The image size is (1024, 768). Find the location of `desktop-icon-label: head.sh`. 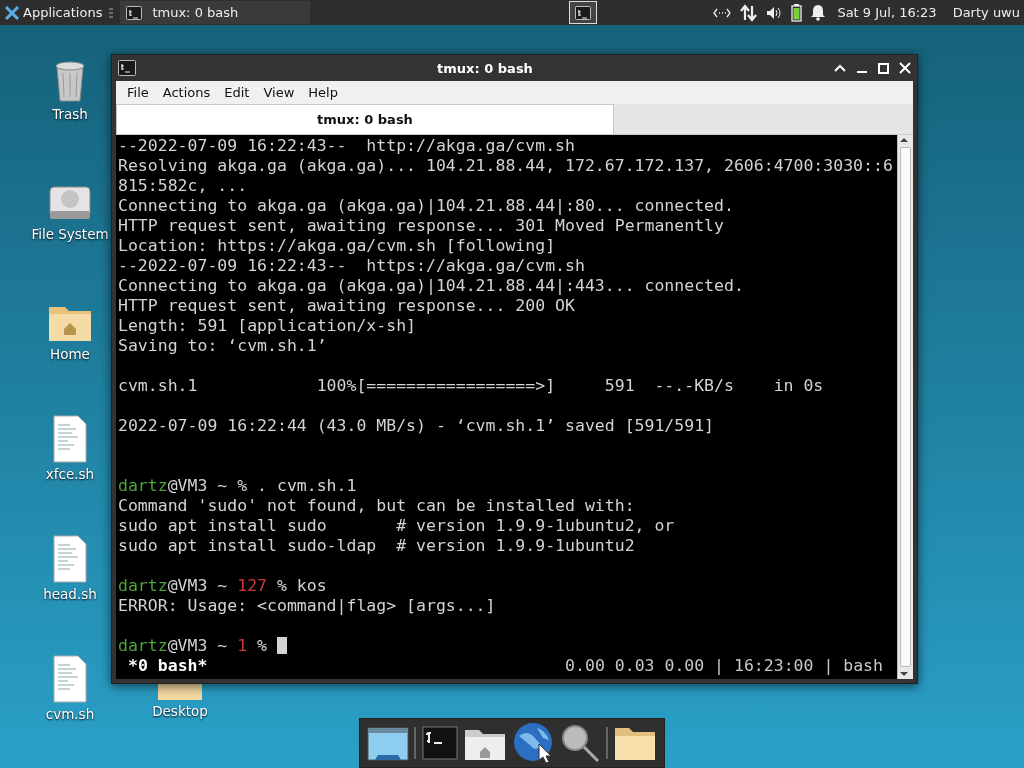

desktop-icon-label: head.sh is located at coordinates (70, 594).